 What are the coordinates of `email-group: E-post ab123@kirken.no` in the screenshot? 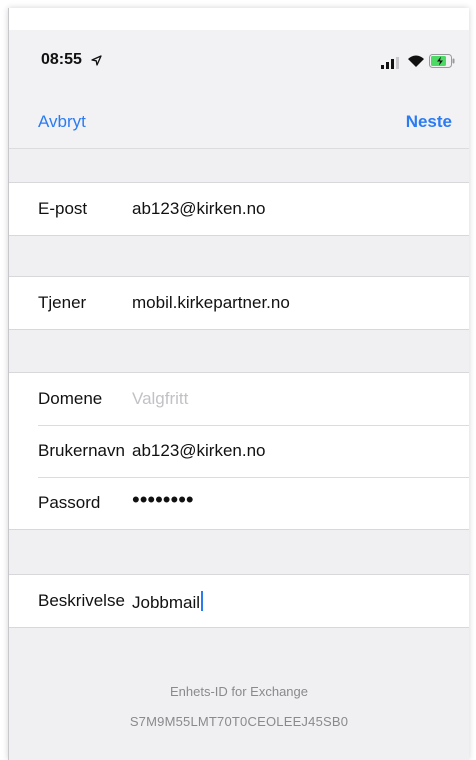 It's located at (239, 209).